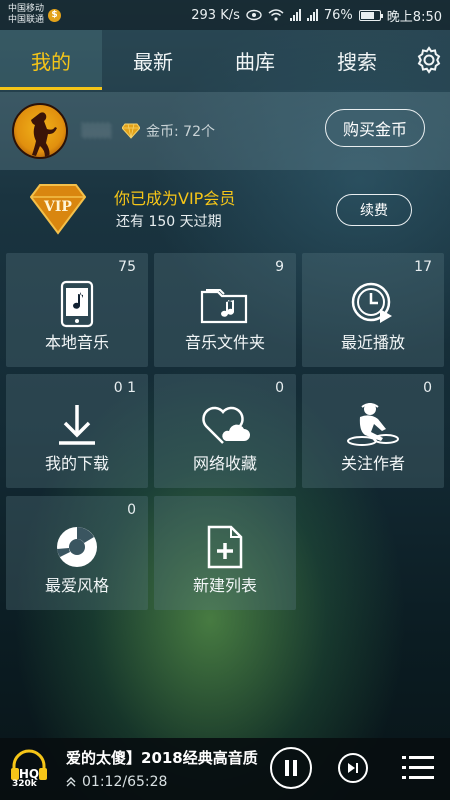 This screenshot has width=450, height=800. What do you see at coordinates (373, 304) in the screenshot?
I see `recent-play-icon` at bounding box center [373, 304].